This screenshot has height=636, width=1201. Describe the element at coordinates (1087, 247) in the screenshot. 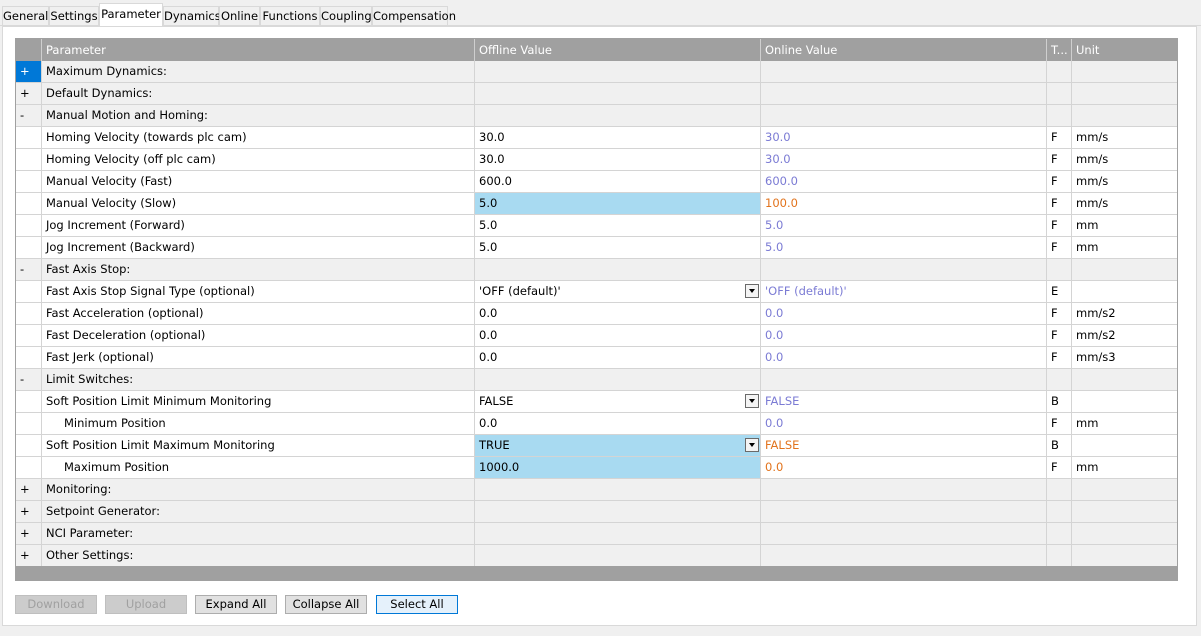

I see `unit-cell: mm` at that location.